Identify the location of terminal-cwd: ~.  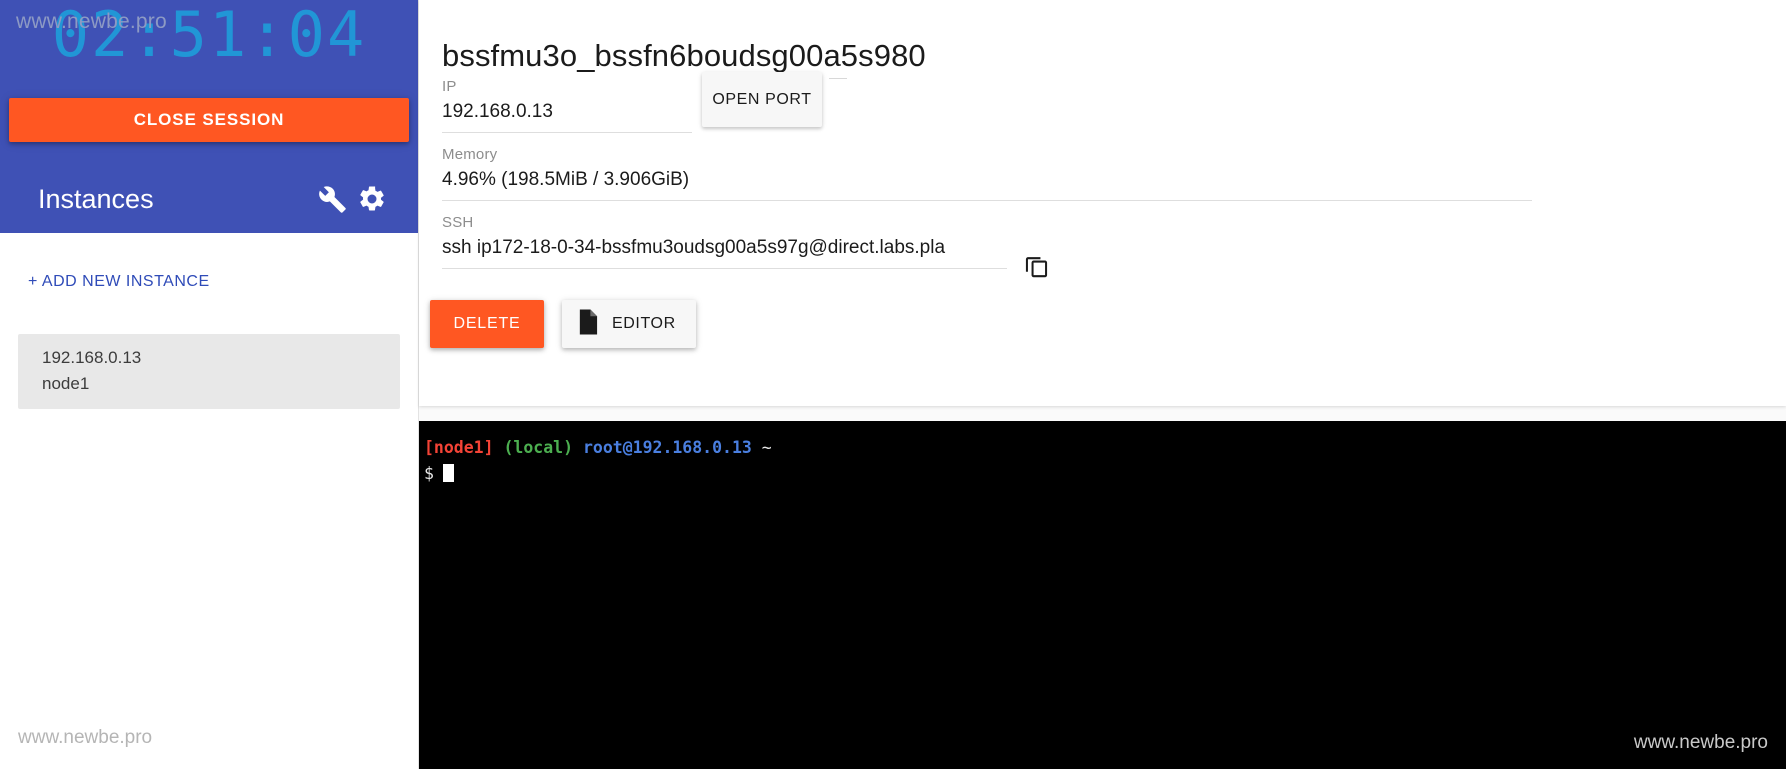
(766, 447).